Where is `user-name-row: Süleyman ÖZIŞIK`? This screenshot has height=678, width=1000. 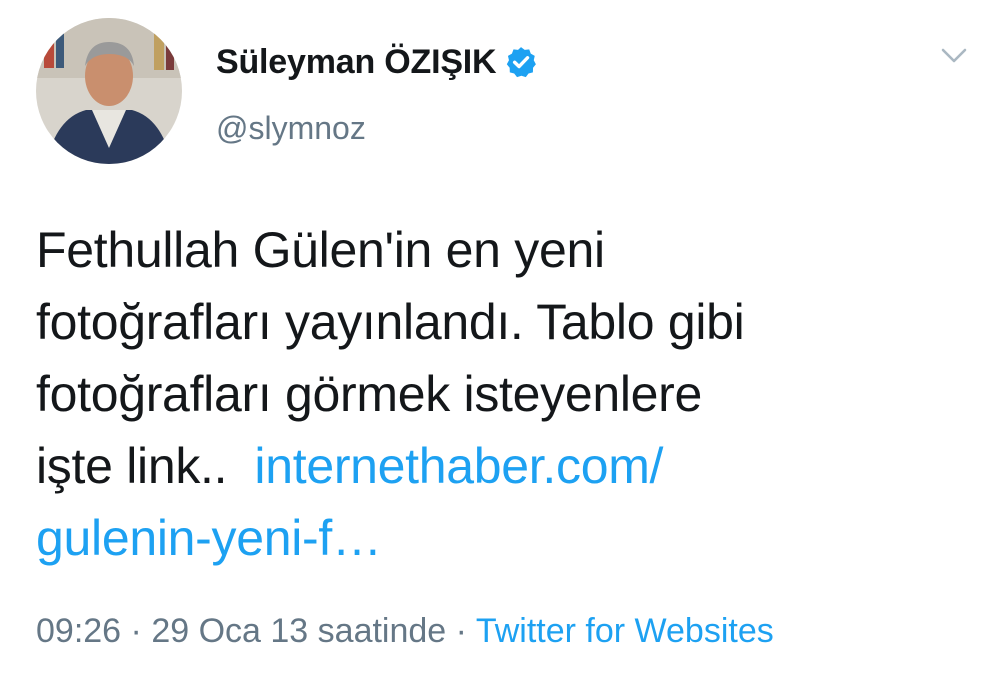 user-name-row: Süleyman ÖZIŞIK is located at coordinates (377, 62).